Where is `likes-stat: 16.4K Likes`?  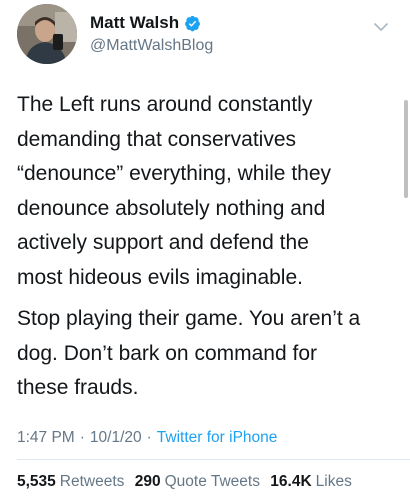
likes-stat: 16.4K Likes is located at coordinates (311, 481).